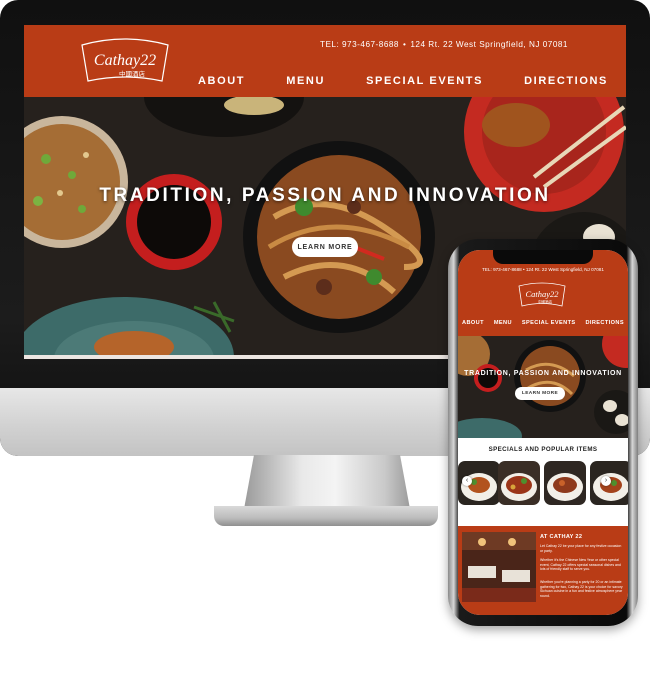  I want to click on mobile-learn-more-button: LEARN MORE, so click(540, 393).